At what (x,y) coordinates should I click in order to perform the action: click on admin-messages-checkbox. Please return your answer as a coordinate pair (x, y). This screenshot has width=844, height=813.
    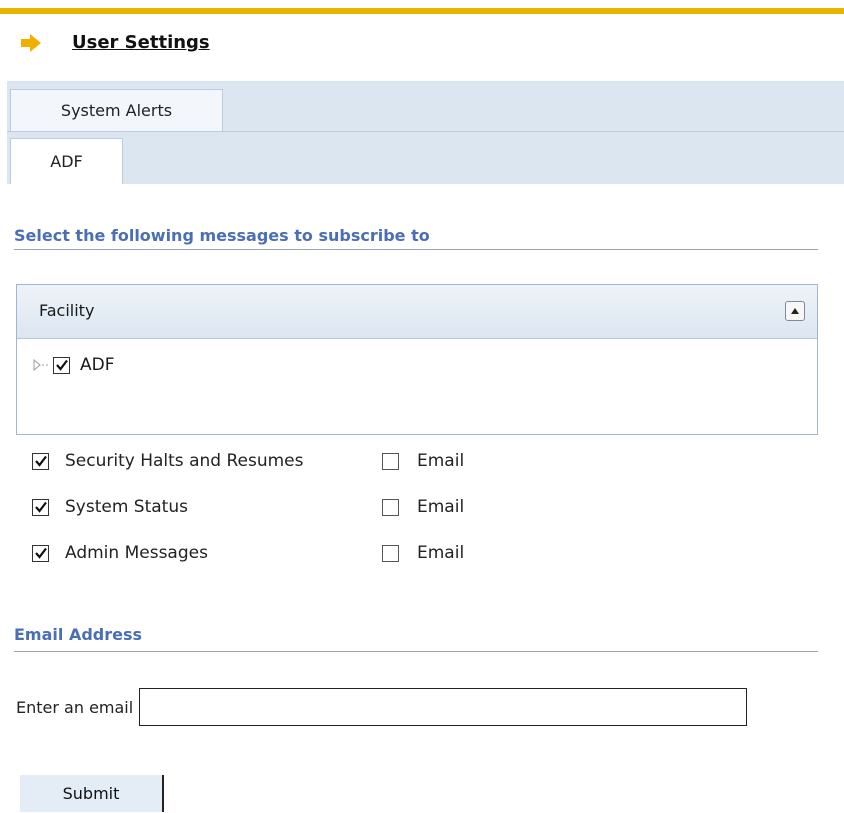
    Looking at the image, I should click on (40, 553).